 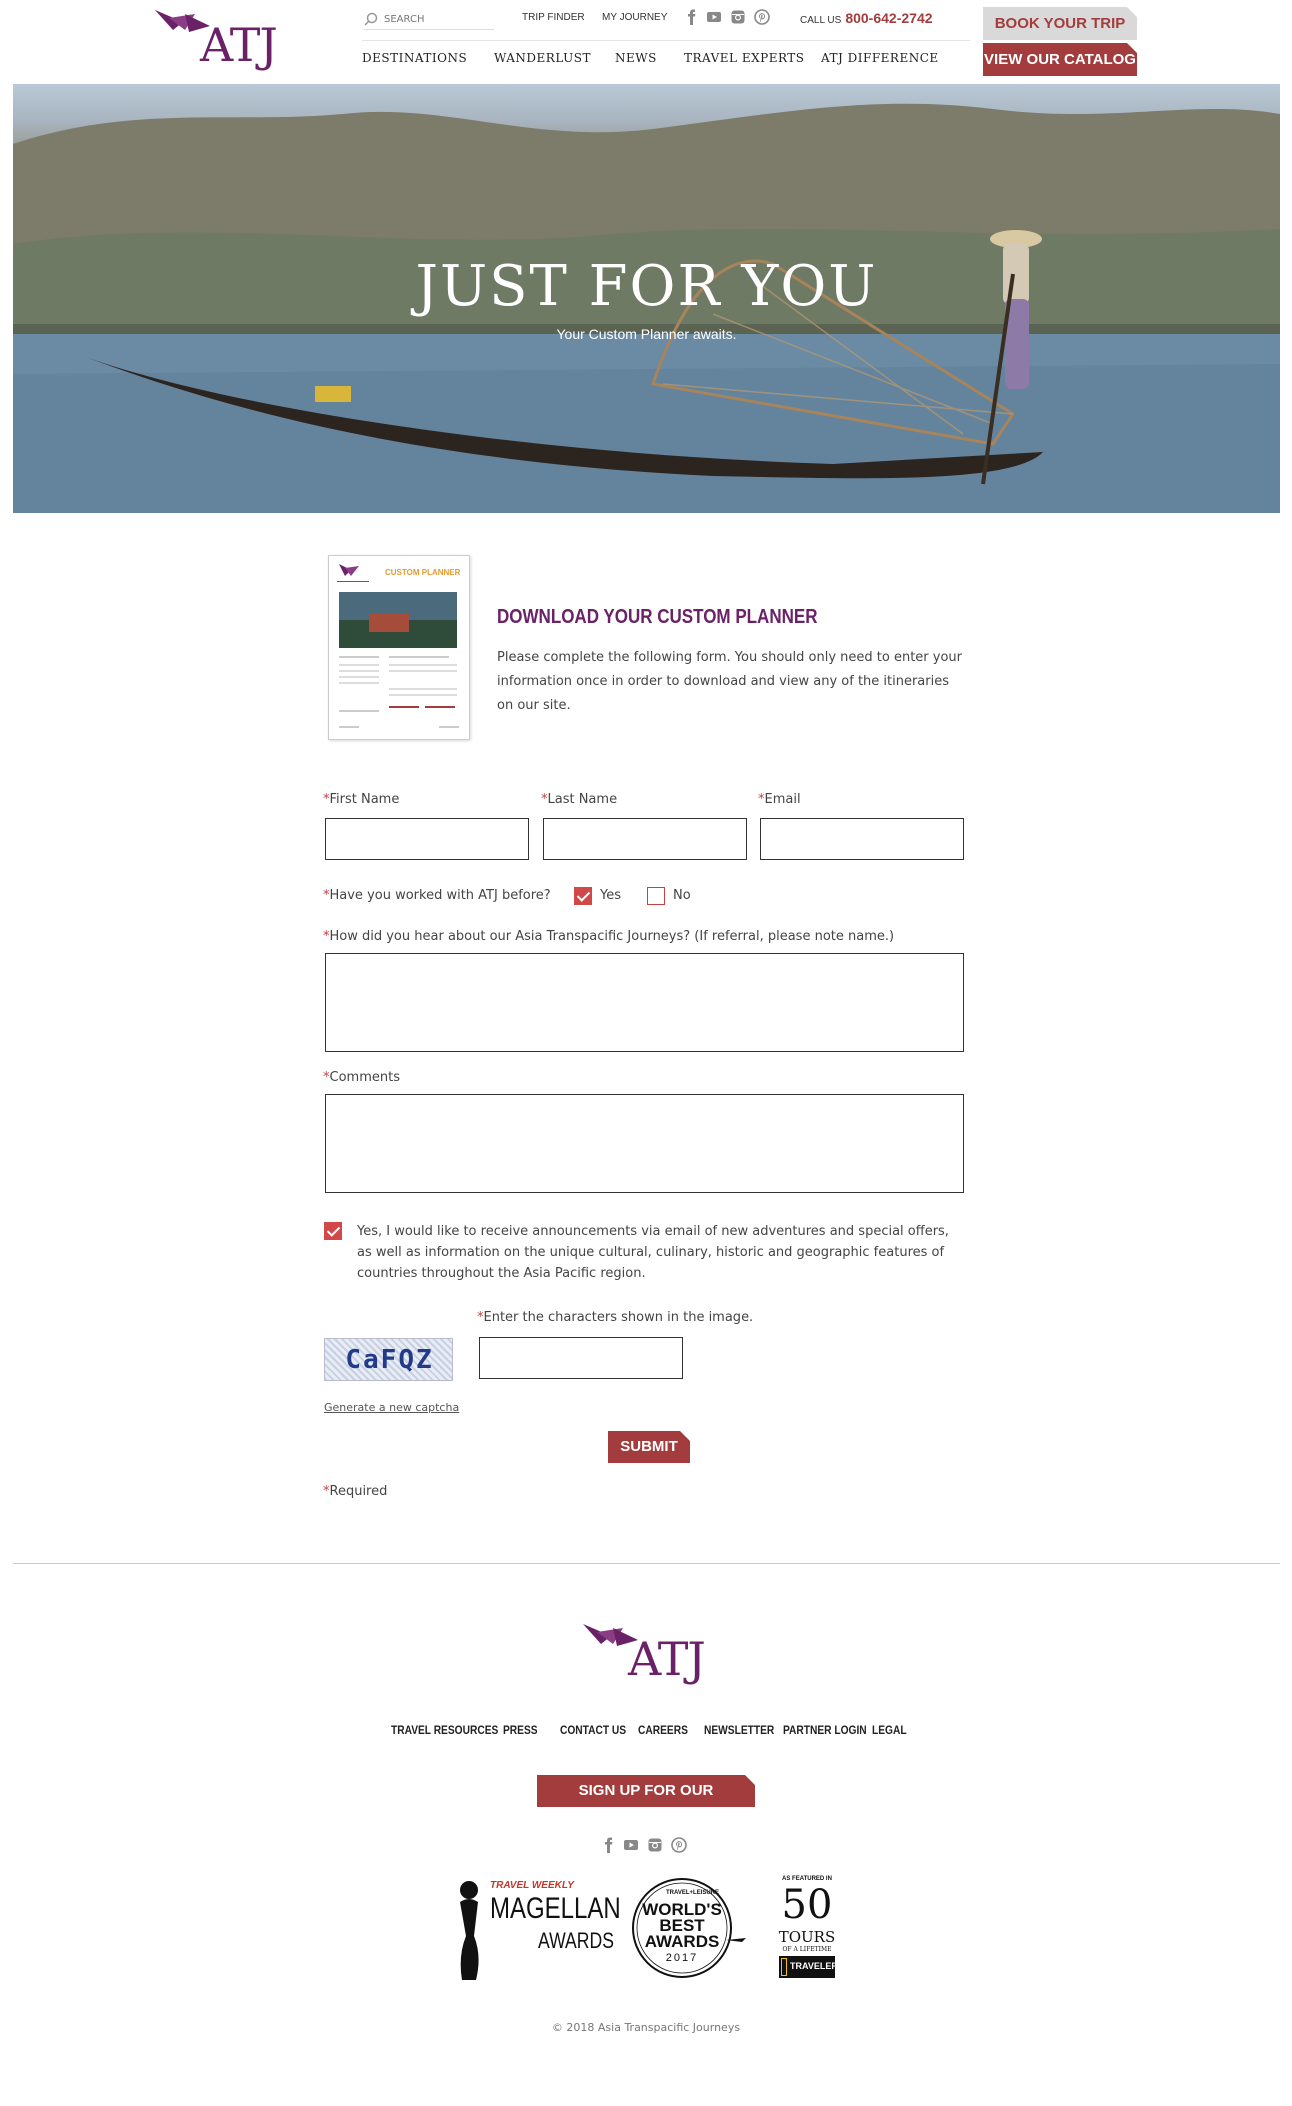 What do you see at coordinates (593, 1730) in the screenshot?
I see `footer-contact-us: CONTACT US` at bounding box center [593, 1730].